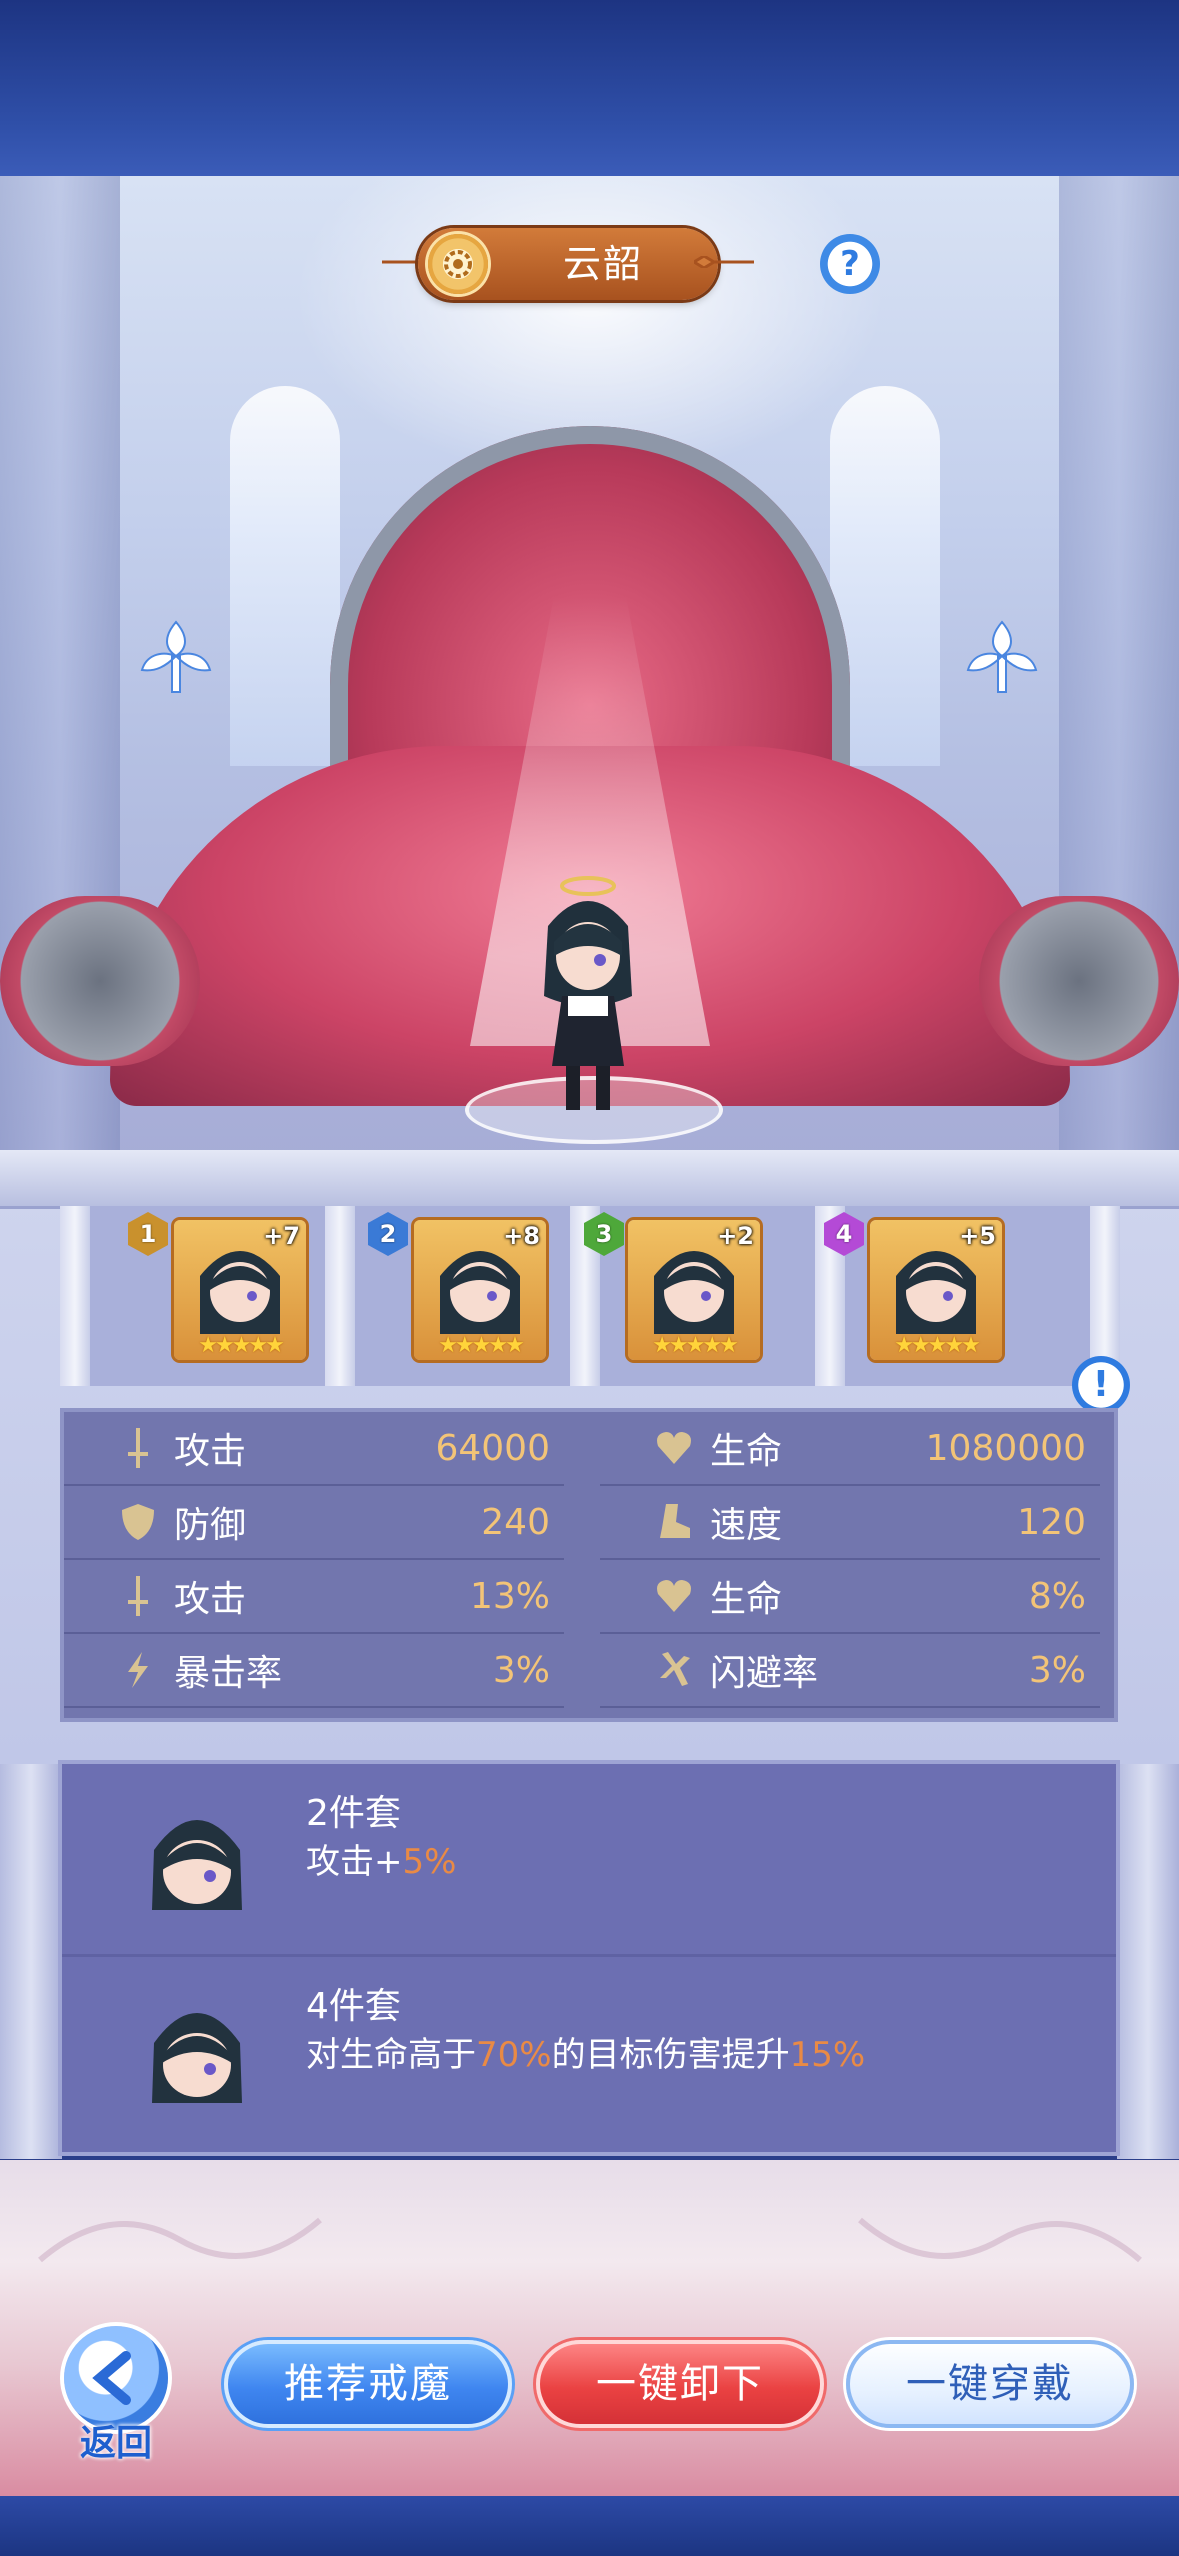 The width and height of the screenshot is (1179, 2556). I want to click on set-desc-text: 的目标伤害提升, so click(670, 2055).